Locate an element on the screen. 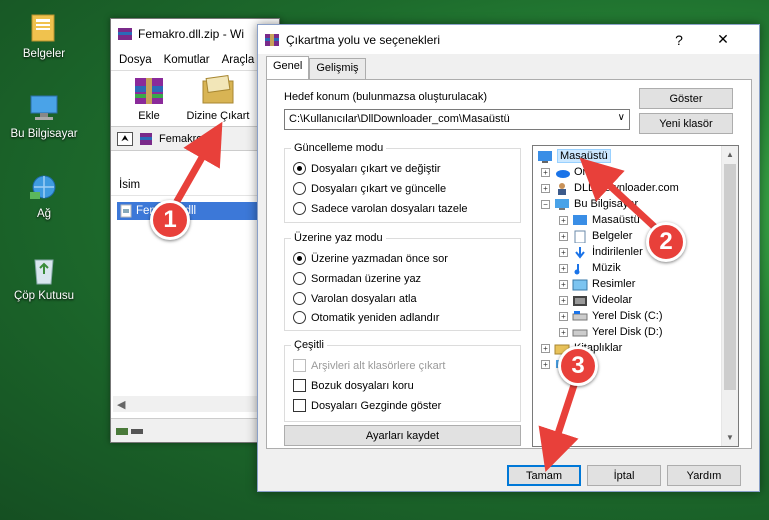 The height and width of the screenshot is (520, 769). tree-item-drive-c: + Yerel Disk (C:) is located at coordinates (611, 316).